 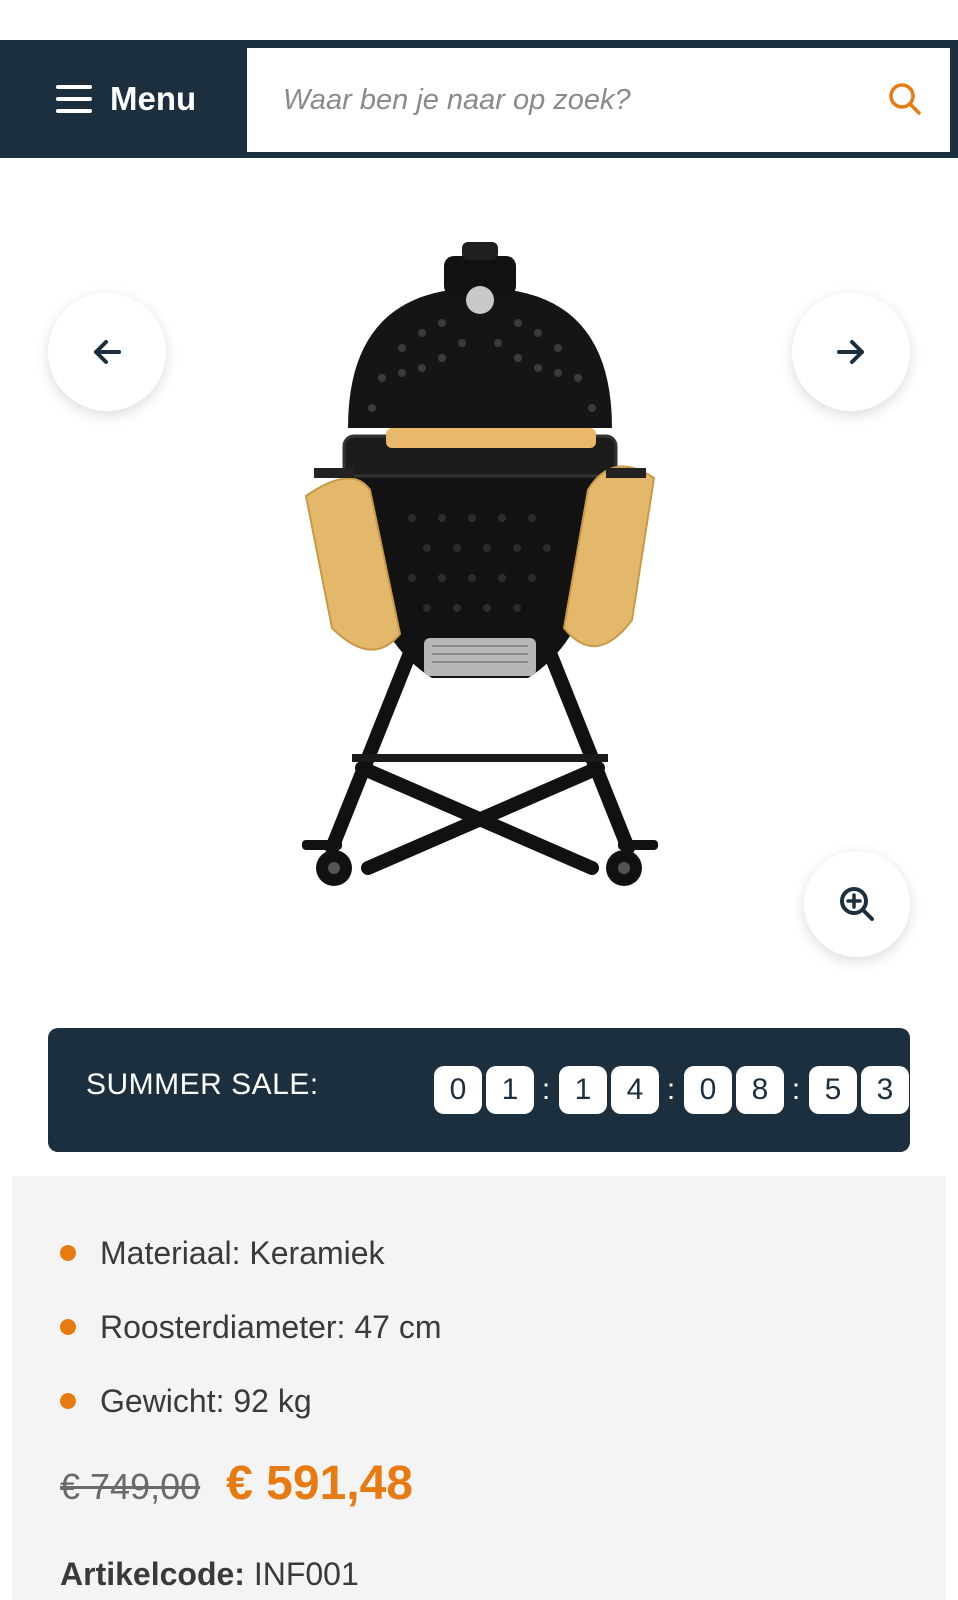 What do you see at coordinates (635, 1090) in the screenshot?
I see `countdown-digit: 4` at bounding box center [635, 1090].